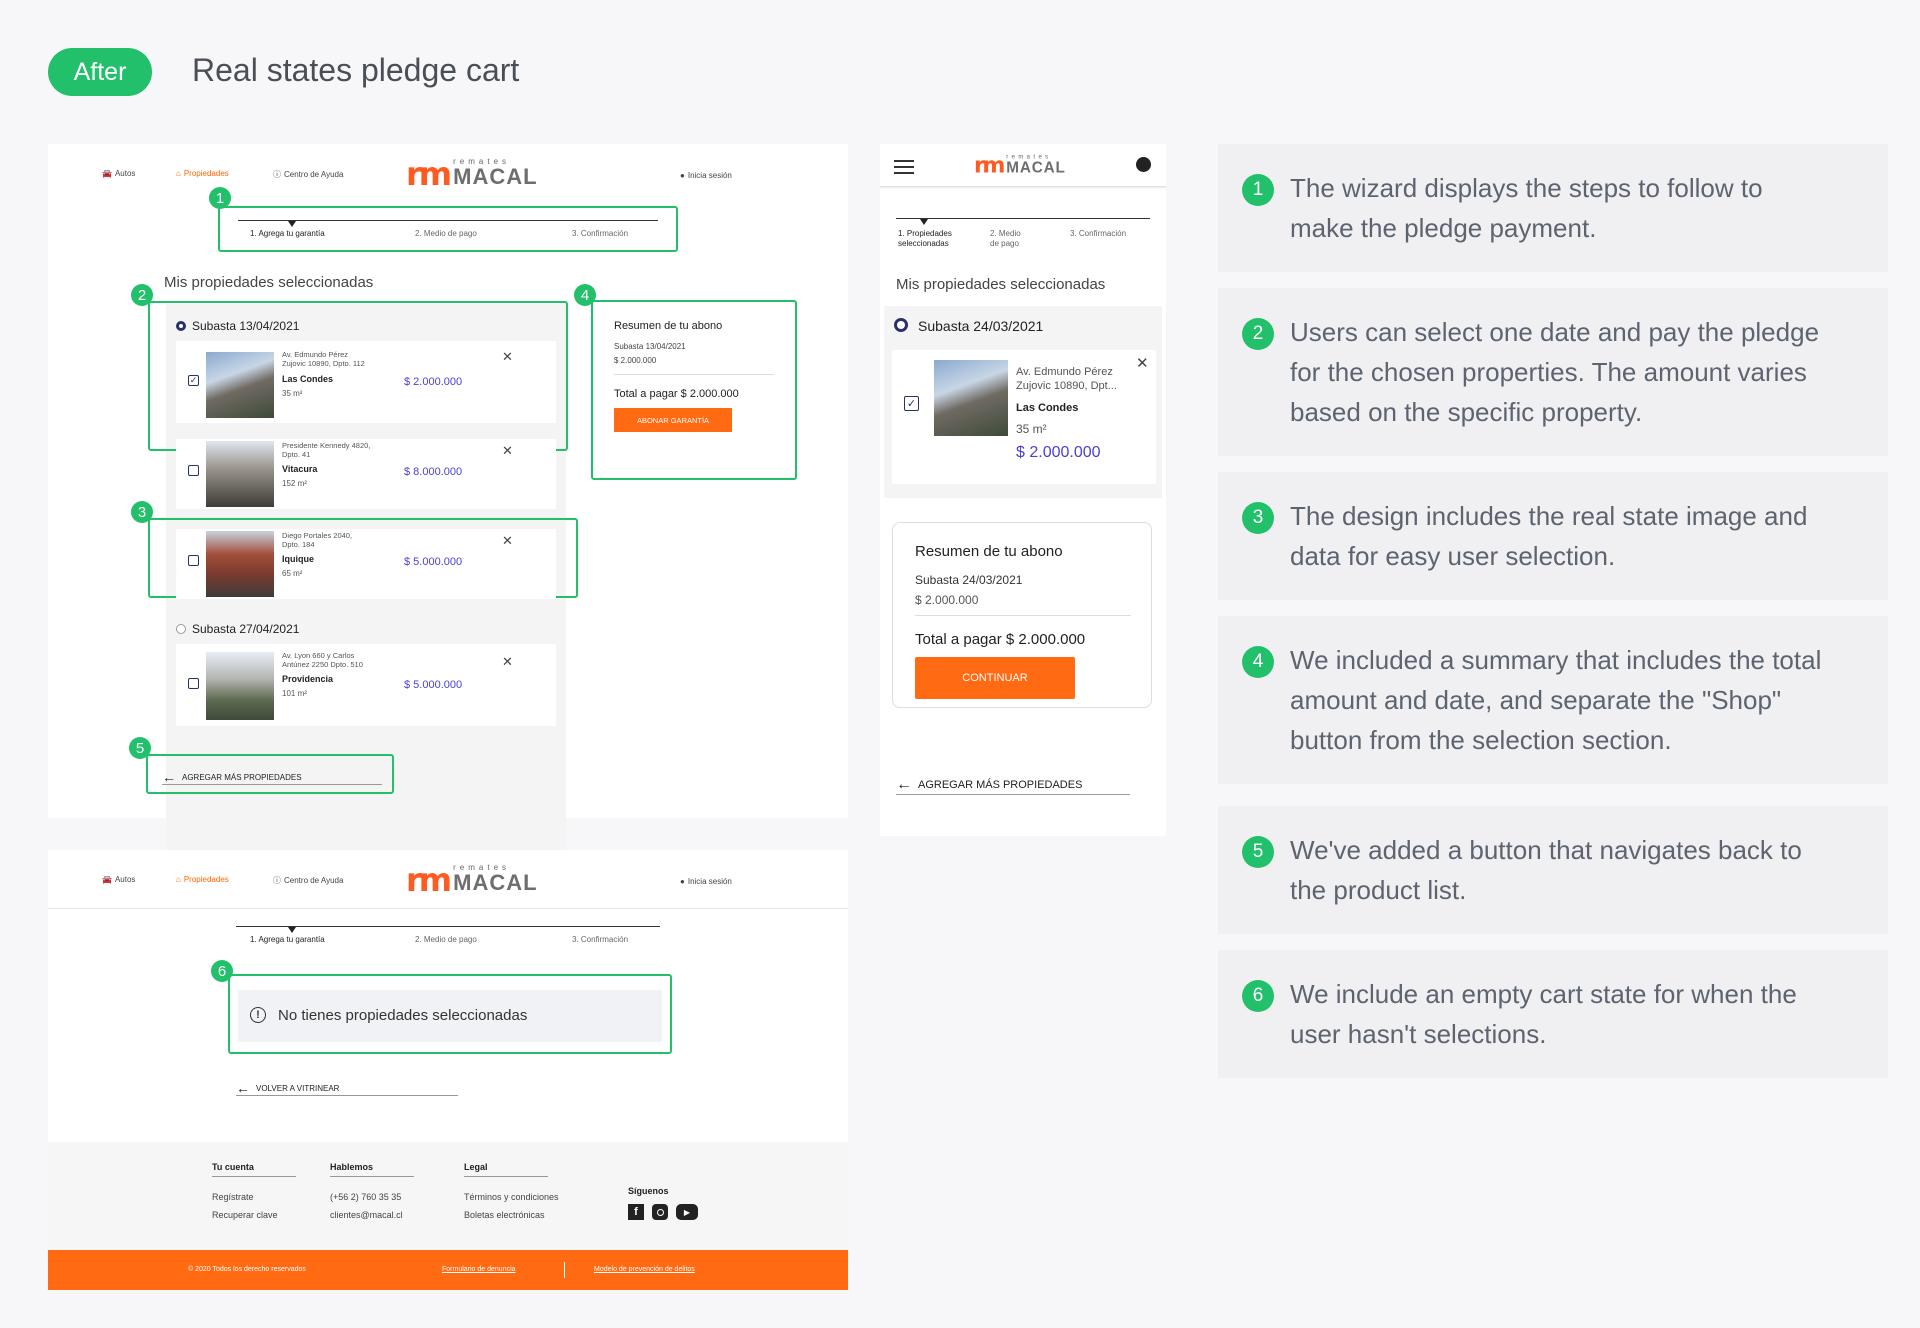  I want to click on footer-phone: (+56 2) 760 35 35, so click(365, 1197).